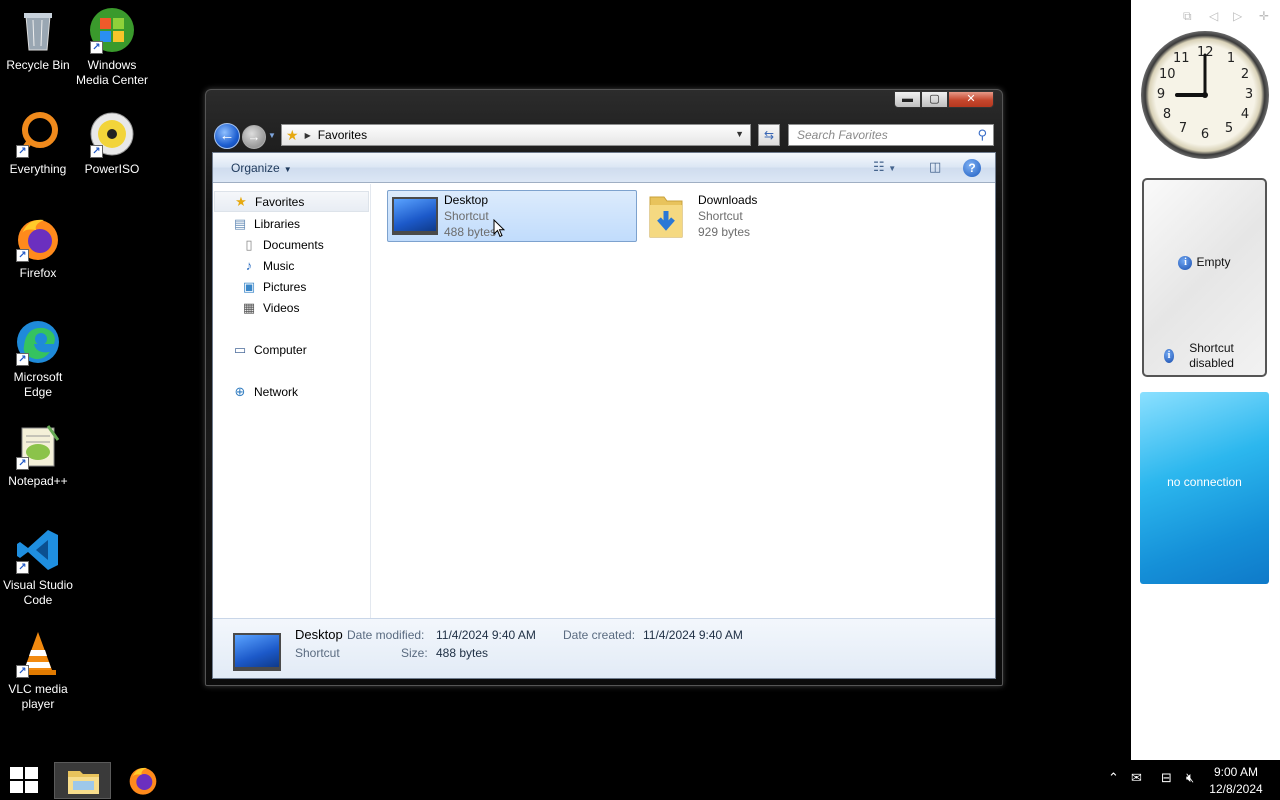  I want to click on details-date-modified-label: Date modified:, so click(386, 635).